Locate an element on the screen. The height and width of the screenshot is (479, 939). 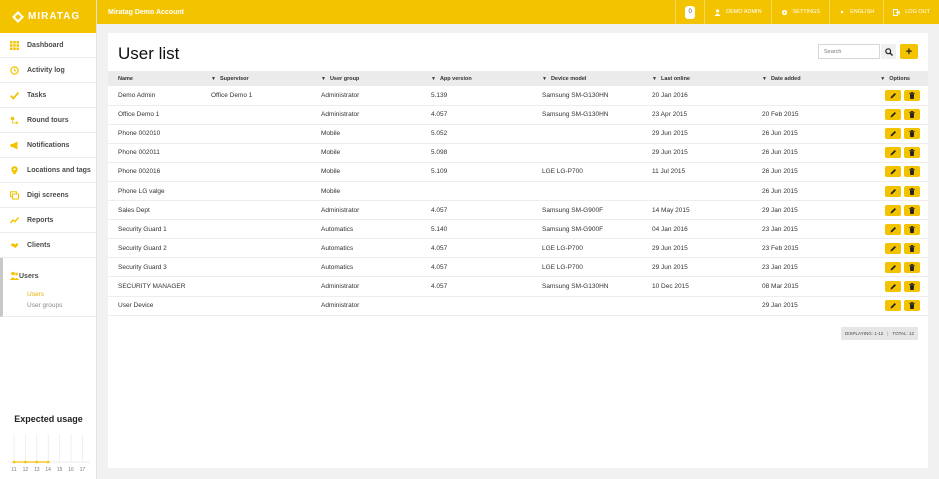
app-version-cell is located at coordinates (486, 306).